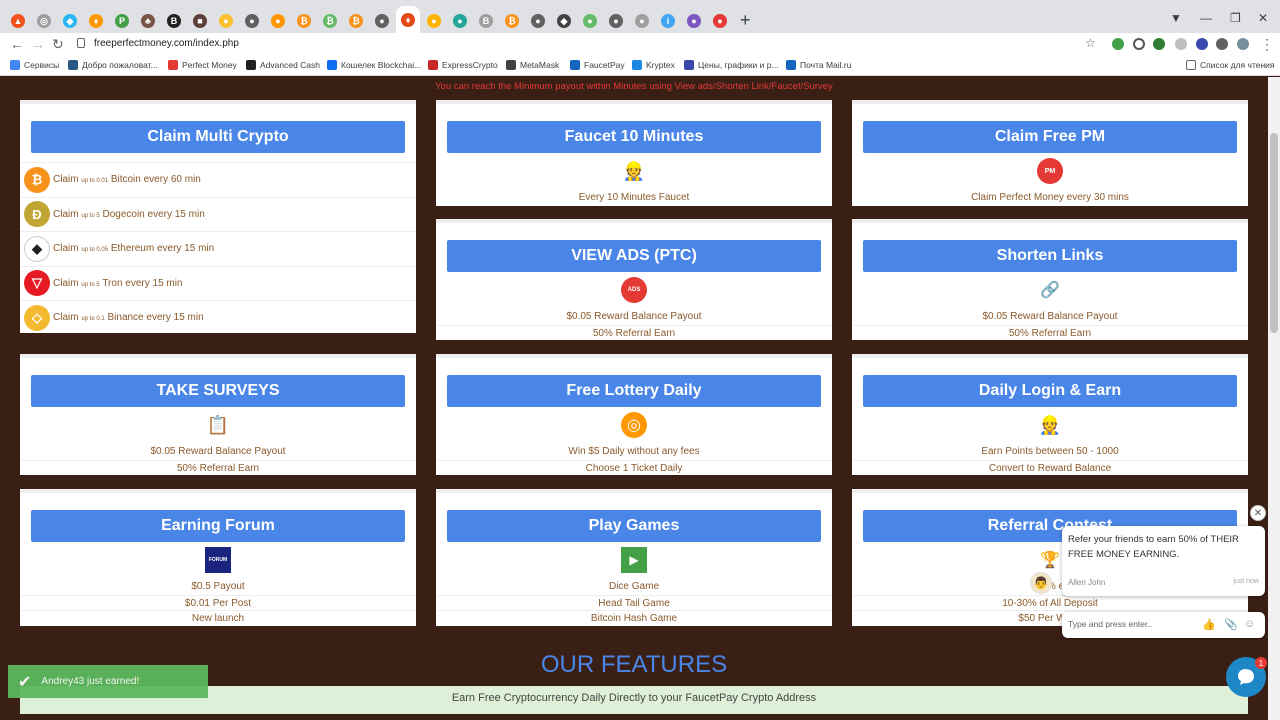 This screenshot has height=720, width=1280. Describe the element at coordinates (133, 248) in the screenshot. I see `coin-claim-text: Claim up to 0.05 Ethereum every 15 min` at that location.